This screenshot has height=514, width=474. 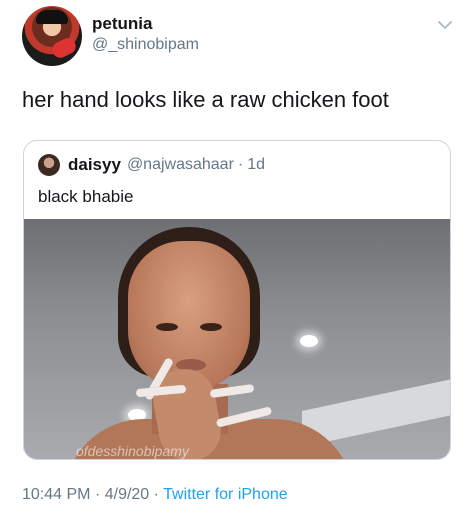 I want to click on tweet-header: petunia @_shinobipam, so click(x=240, y=38).